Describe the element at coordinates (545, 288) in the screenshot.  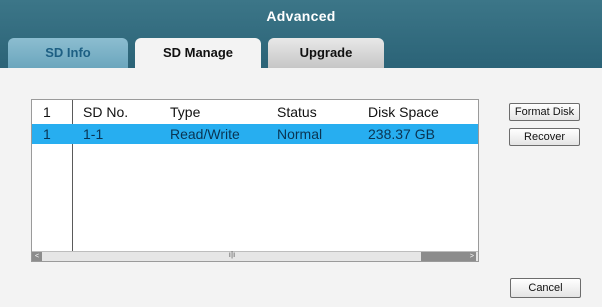
I see `cancel-button: Cancel` at that location.